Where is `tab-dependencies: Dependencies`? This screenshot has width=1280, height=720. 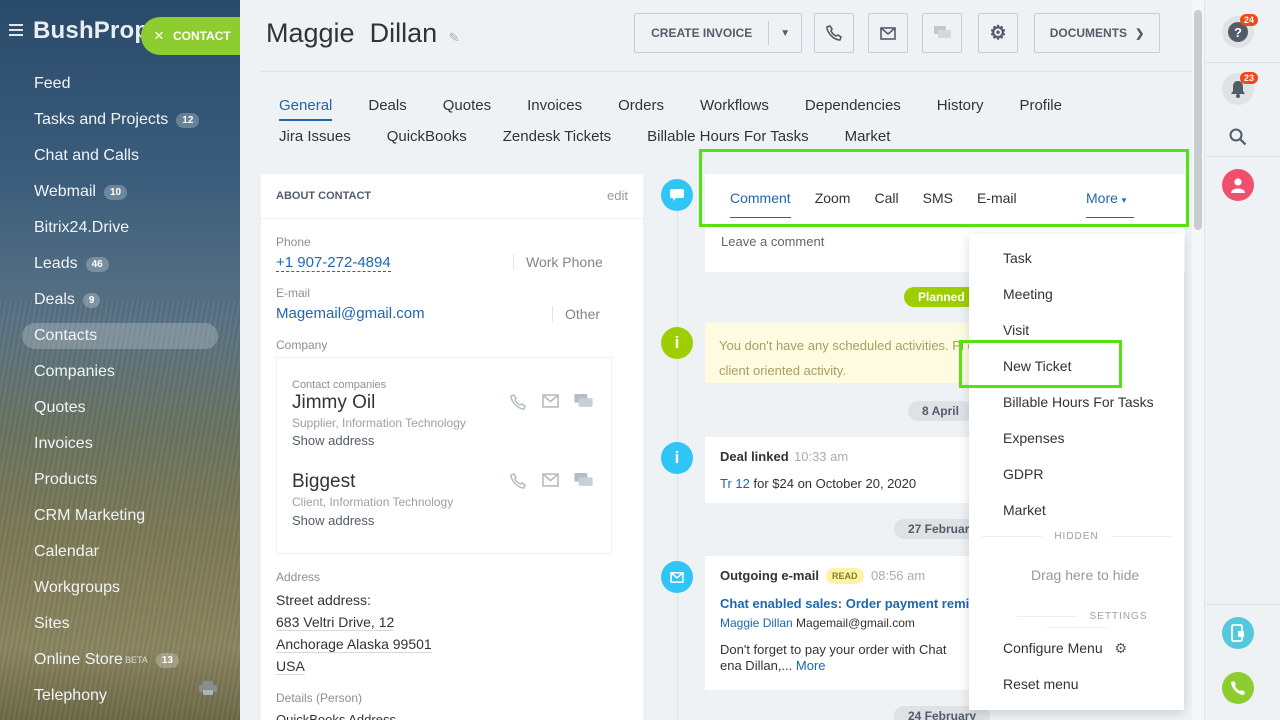 tab-dependencies: Dependencies is located at coordinates (853, 105).